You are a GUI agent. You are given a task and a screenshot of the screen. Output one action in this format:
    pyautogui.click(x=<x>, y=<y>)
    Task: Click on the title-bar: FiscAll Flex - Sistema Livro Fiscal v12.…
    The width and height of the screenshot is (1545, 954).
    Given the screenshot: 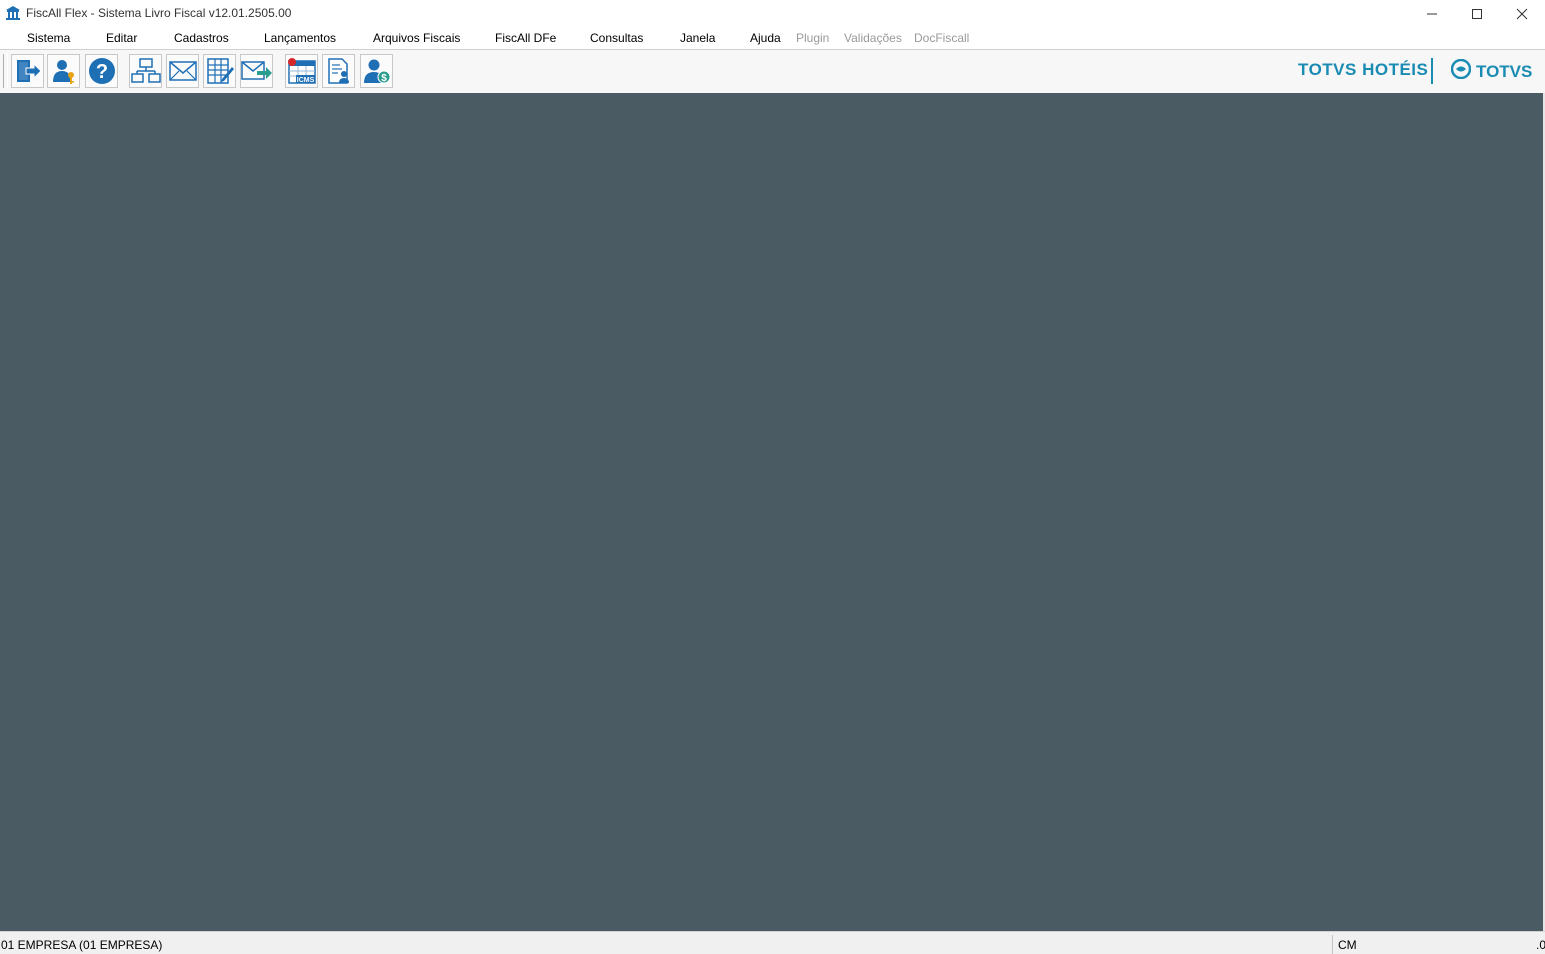 What is the action you would take?
    pyautogui.click(x=772, y=13)
    